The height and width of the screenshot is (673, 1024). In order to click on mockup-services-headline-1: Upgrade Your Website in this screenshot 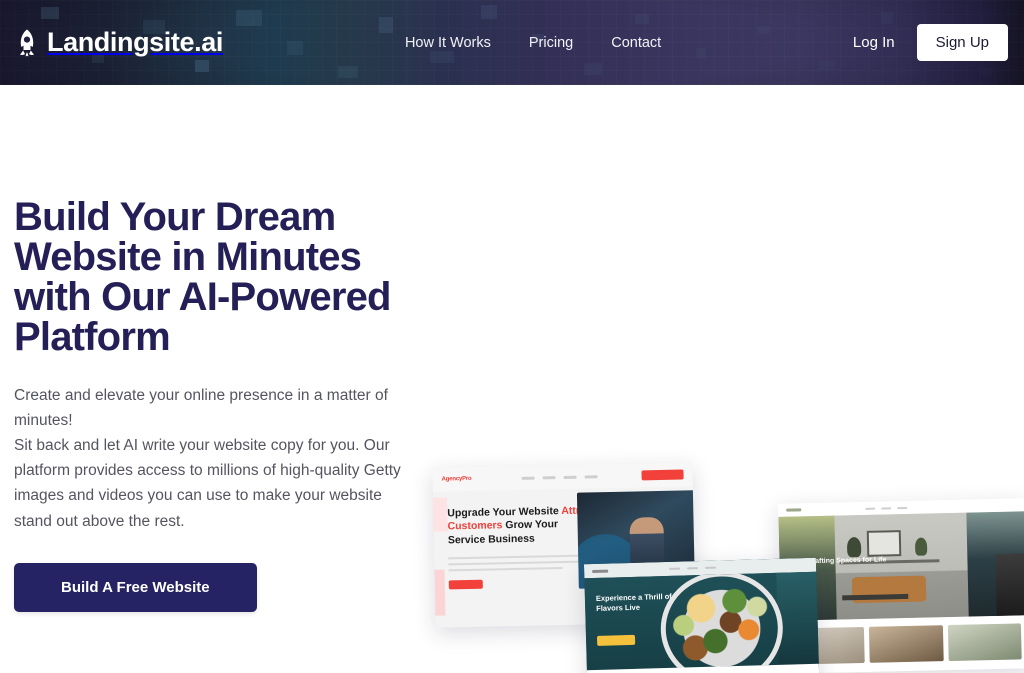, I will do `click(503, 512)`.